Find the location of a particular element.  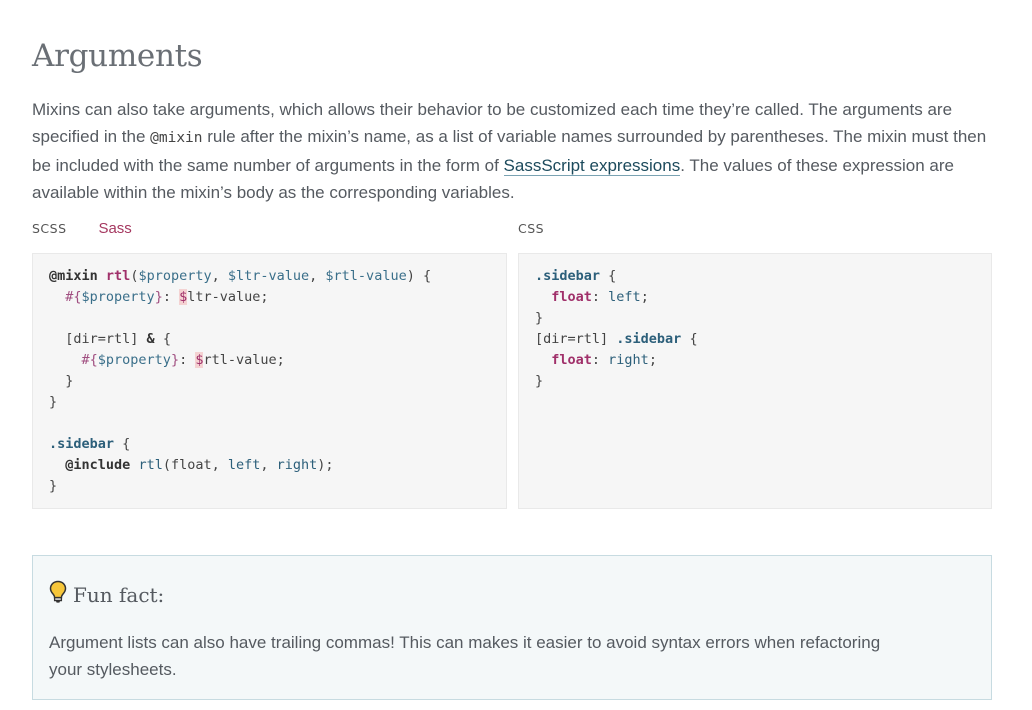

section-heading: Arguments is located at coordinates (117, 56).